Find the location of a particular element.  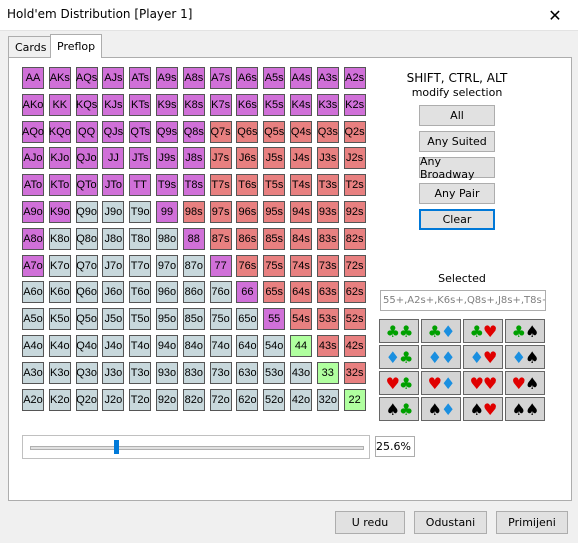

hand-cell: K8o is located at coordinates (59, 238).